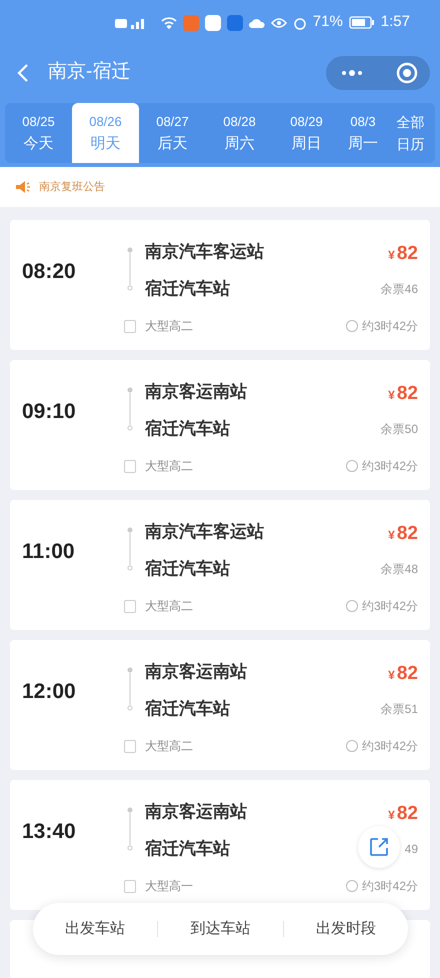  I want to click on departure-time: 11:00, so click(48, 552).